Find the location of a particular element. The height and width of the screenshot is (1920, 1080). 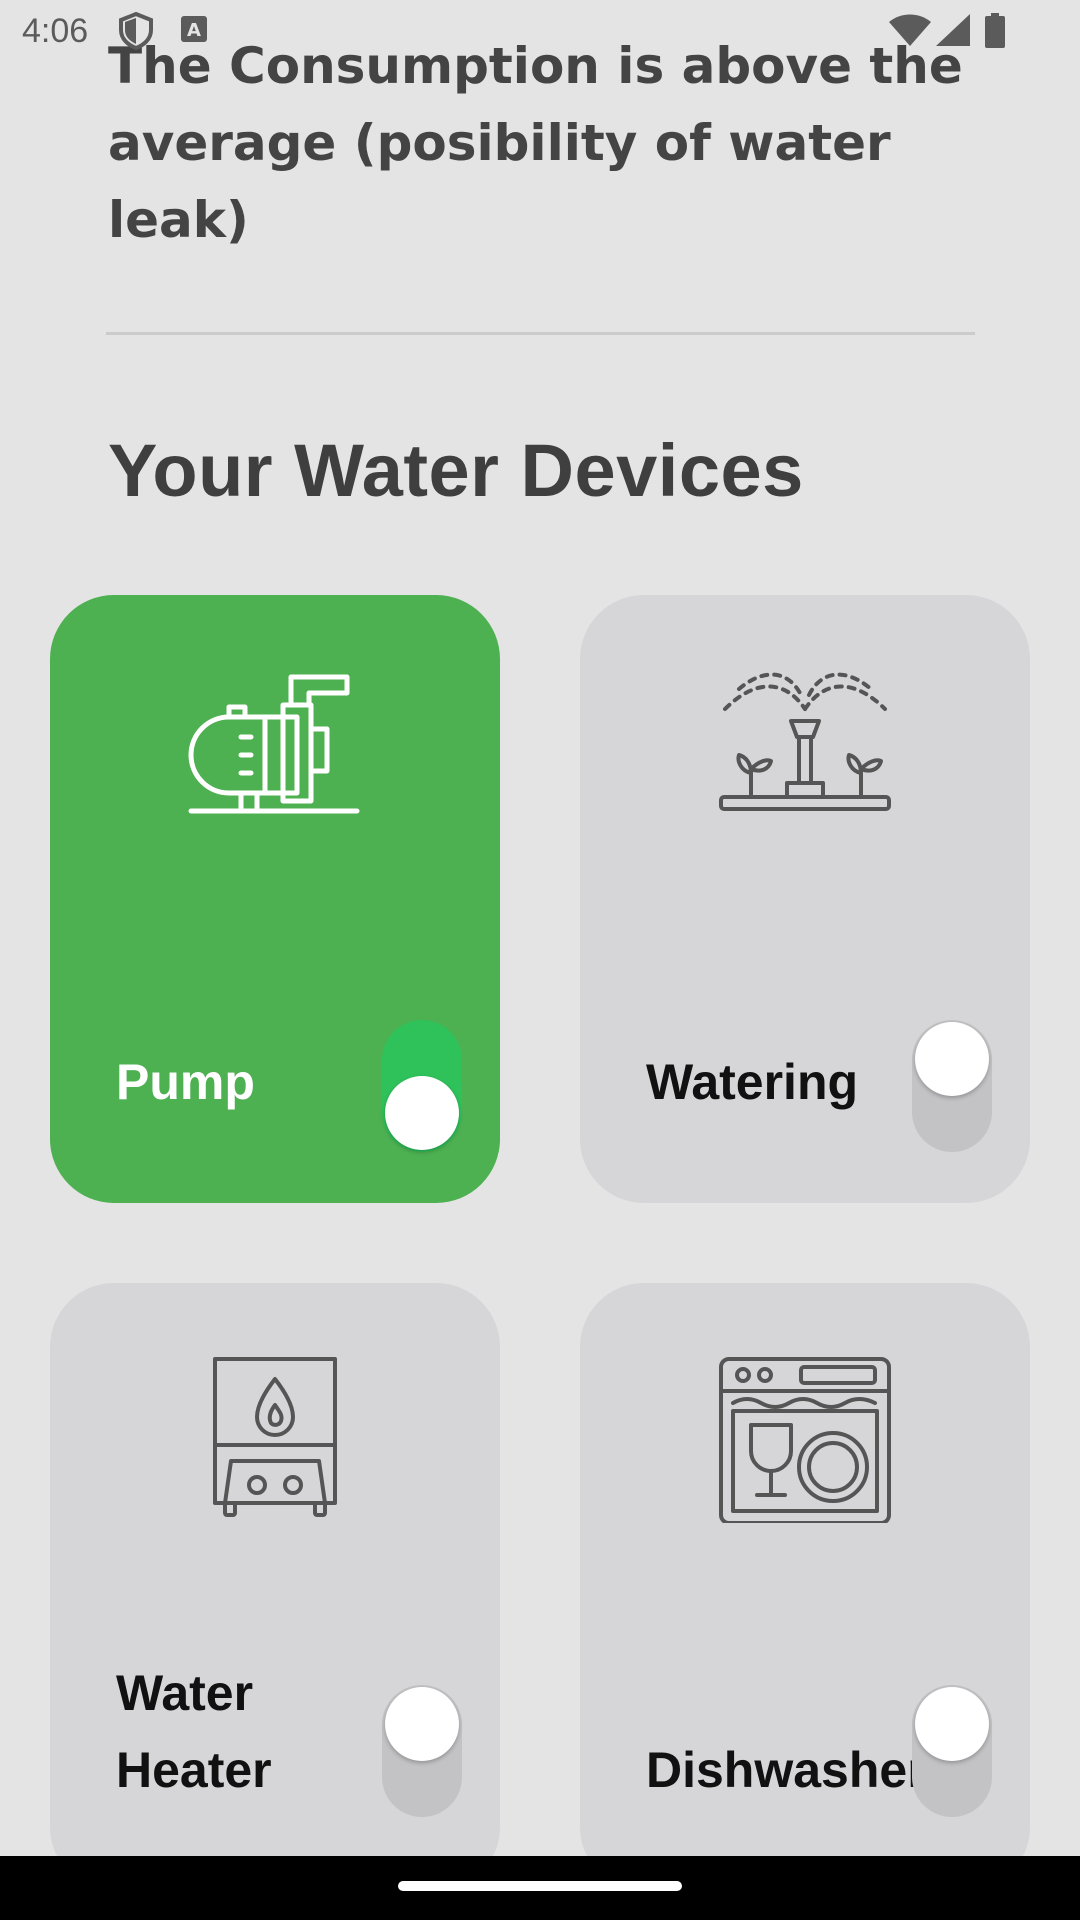

toggle-dishwasher is located at coordinates (952, 1751).